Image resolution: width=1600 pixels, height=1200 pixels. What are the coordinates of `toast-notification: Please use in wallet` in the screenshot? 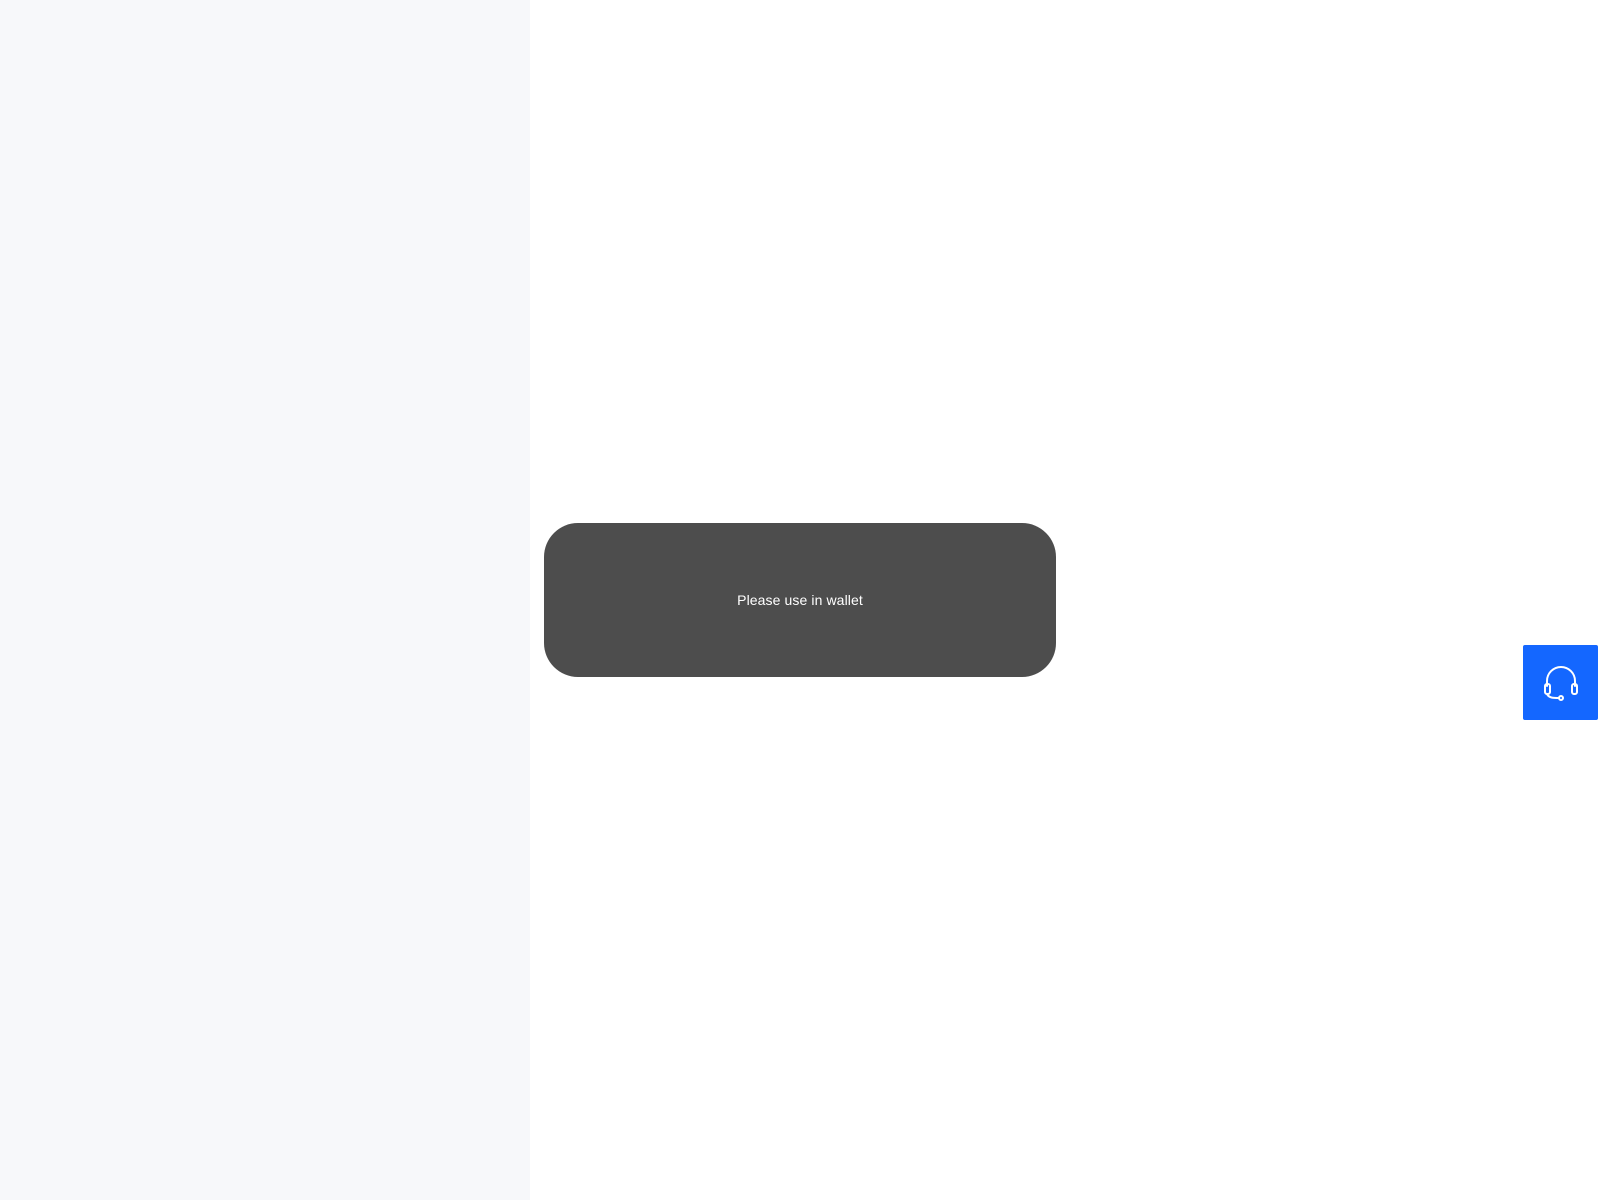 It's located at (800, 600).